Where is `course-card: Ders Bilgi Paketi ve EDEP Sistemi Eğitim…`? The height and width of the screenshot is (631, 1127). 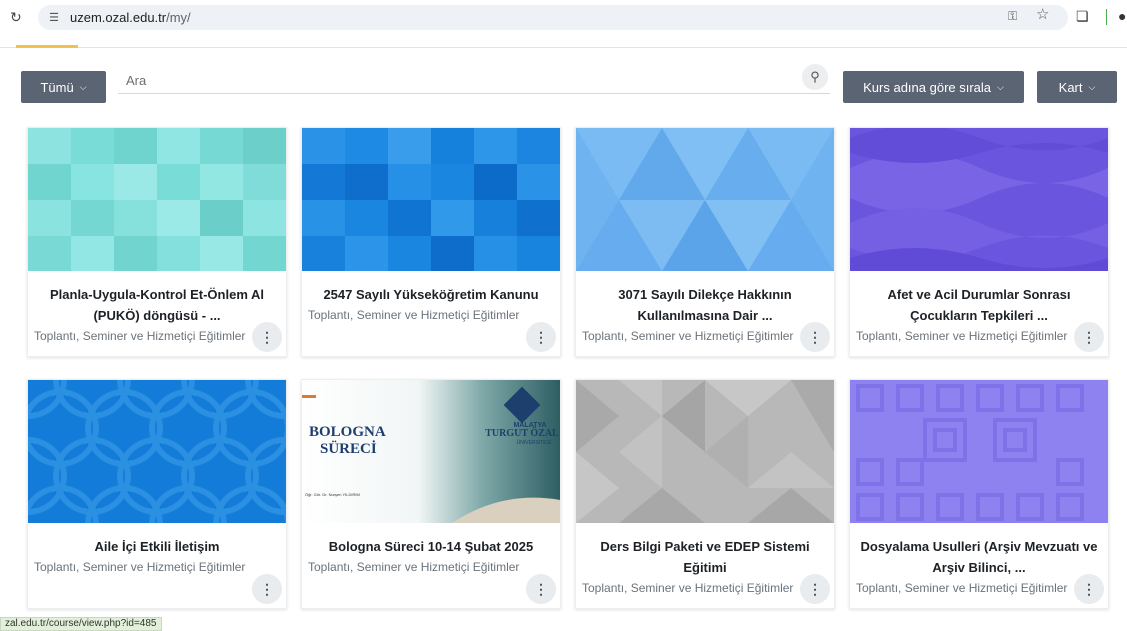 course-card: Ders Bilgi Paketi ve EDEP Sistemi Eğitim… is located at coordinates (705, 494).